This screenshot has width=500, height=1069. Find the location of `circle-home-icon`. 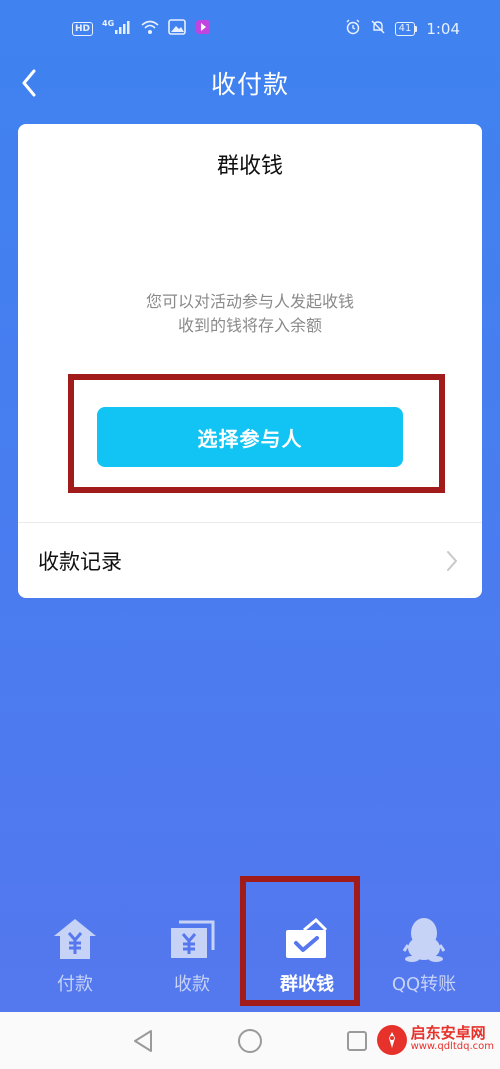

circle-home-icon is located at coordinates (250, 1041).